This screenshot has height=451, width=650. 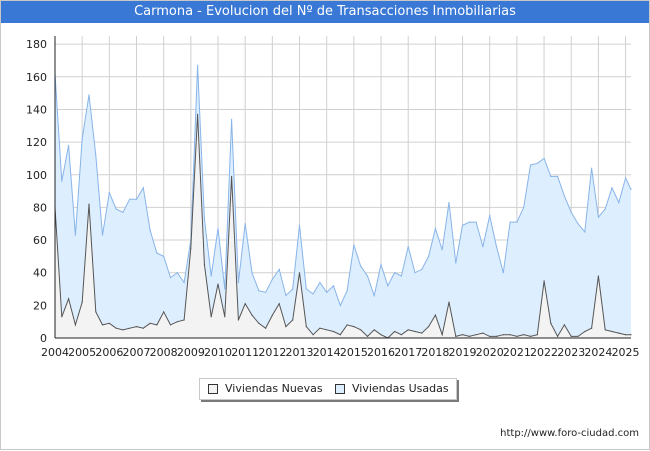 What do you see at coordinates (571, 352) in the screenshot?
I see `x-tick-label: 2023` at bounding box center [571, 352].